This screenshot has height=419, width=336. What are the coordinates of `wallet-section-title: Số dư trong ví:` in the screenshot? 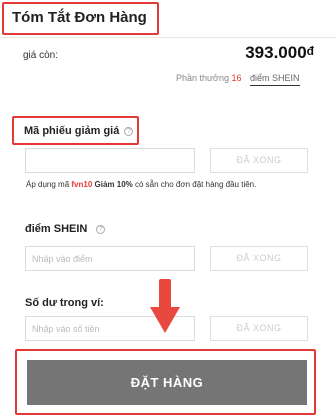 It's located at (64, 303).